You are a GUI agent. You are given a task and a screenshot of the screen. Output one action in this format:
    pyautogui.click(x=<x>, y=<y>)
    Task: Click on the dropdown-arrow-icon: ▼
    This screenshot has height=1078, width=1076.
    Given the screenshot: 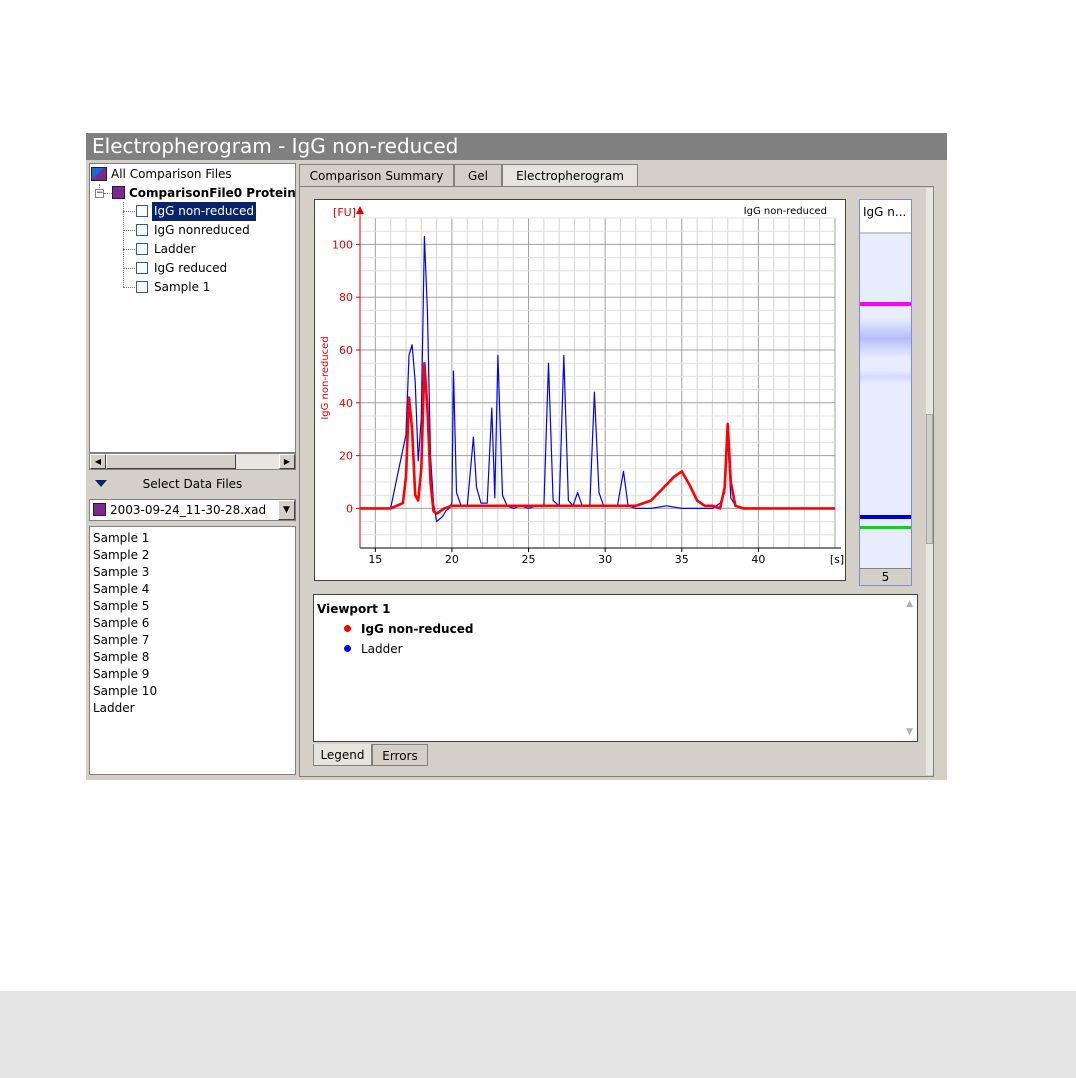 What is the action you would take?
    pyautogui.click(x=286, y=510)
    